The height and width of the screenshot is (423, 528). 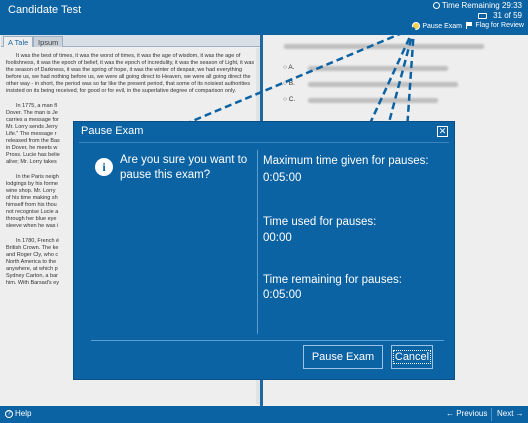 I want to click on tool-bar: Pause Exam Flag for Review, so click(x=264, y=28).